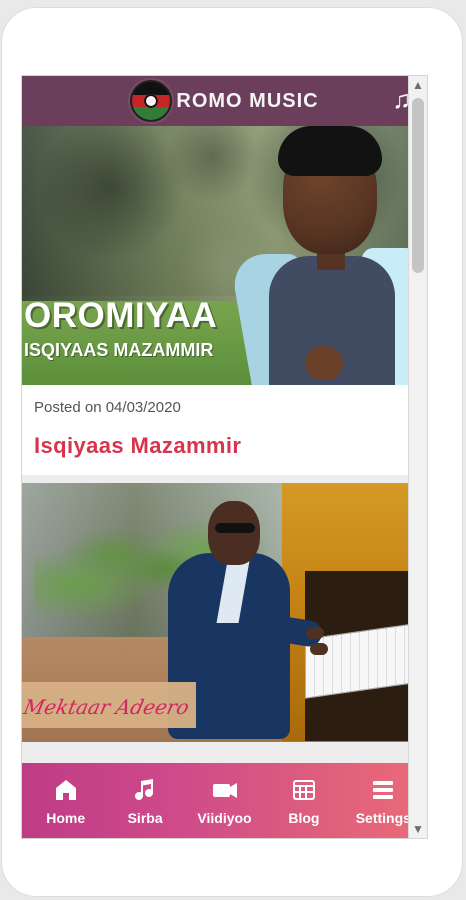  What do you see at coordinates (304, 818) in the screenshot?
I see `nav-blog-label: Blog` at bounding box center [304, 818].